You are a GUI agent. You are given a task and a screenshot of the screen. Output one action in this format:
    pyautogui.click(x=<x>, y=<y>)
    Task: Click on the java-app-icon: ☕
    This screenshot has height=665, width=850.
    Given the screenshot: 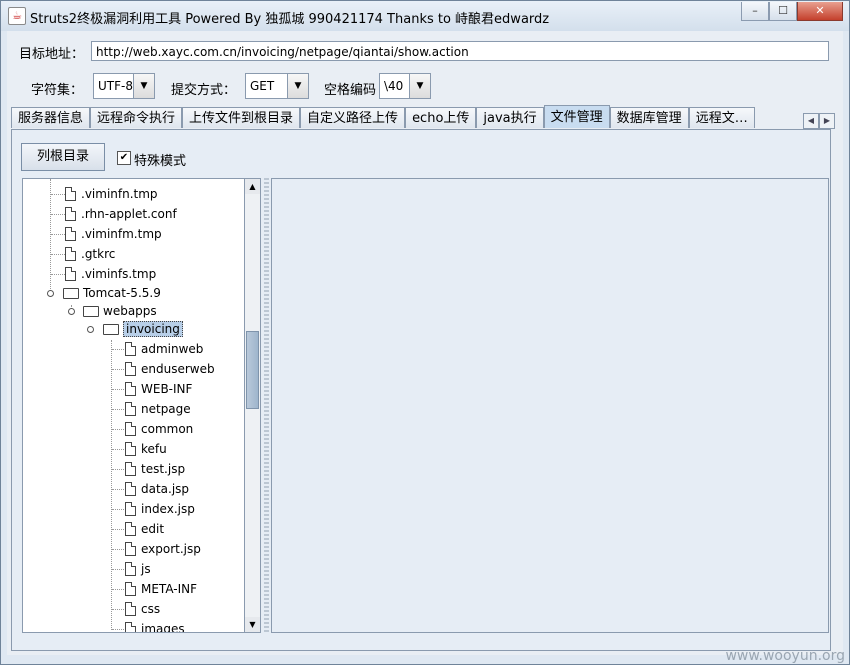 What is the action you would take?
    pyautogui.click(x=17, y=16)
    